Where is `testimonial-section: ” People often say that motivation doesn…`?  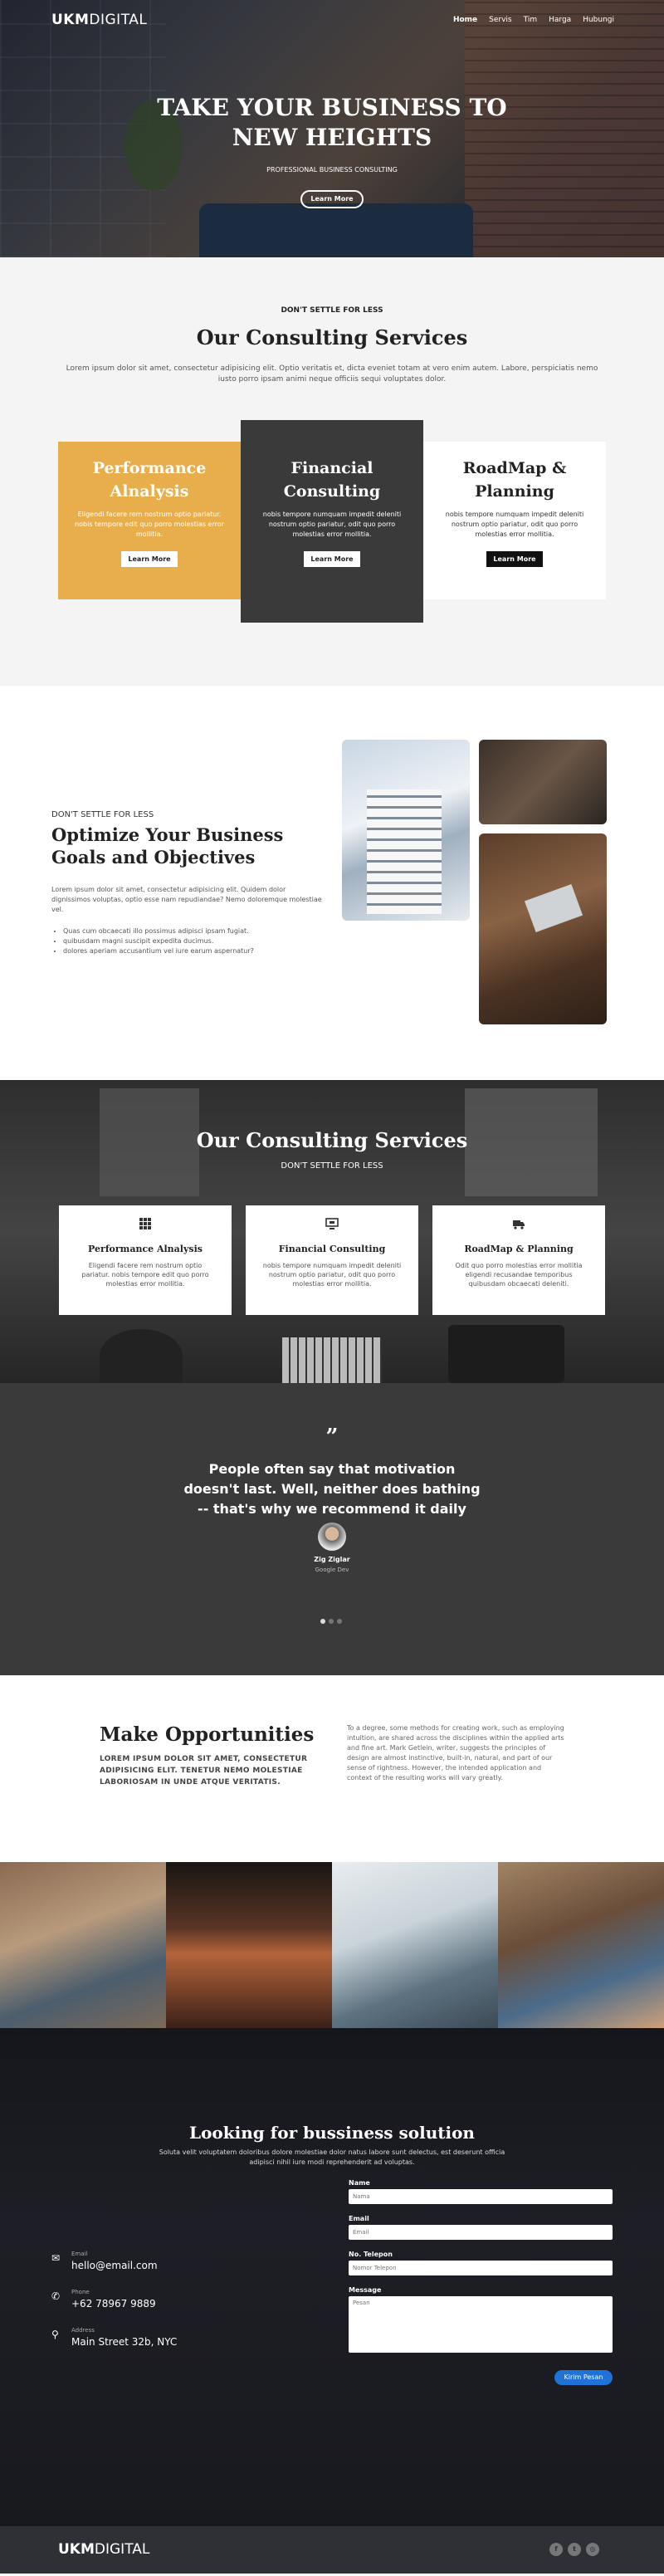
testimonial-section: ” People often say that motivation doesn… is located at coordinates (332, 1529).